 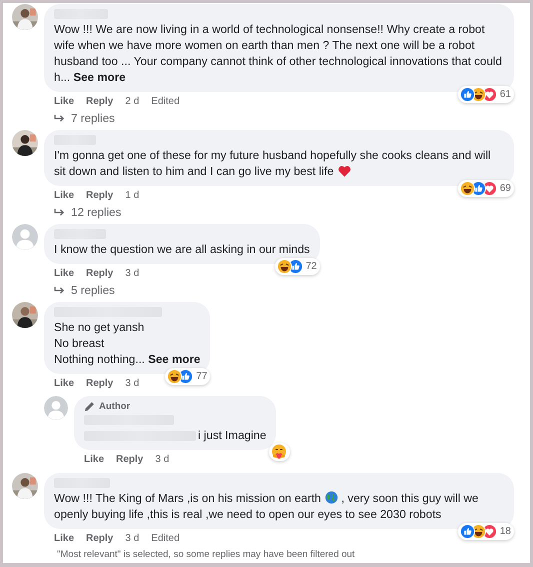 What do you see at coordinates (344, 171) in the screenshot?
I see `heart-icon` at bounding box center [344, 171].